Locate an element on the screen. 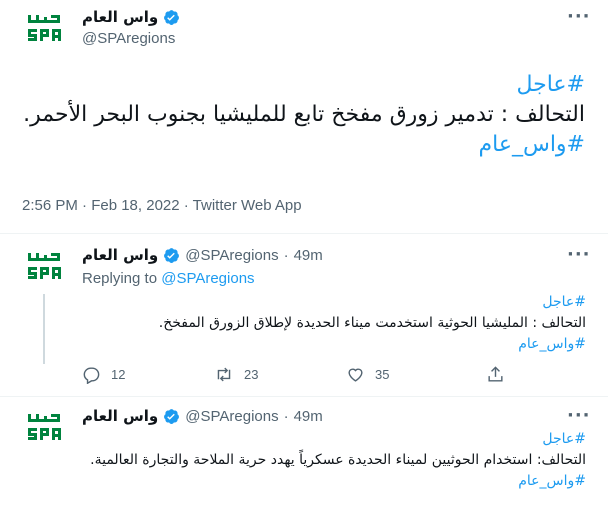  like-action: 35 is located at coordinates (416, 374).